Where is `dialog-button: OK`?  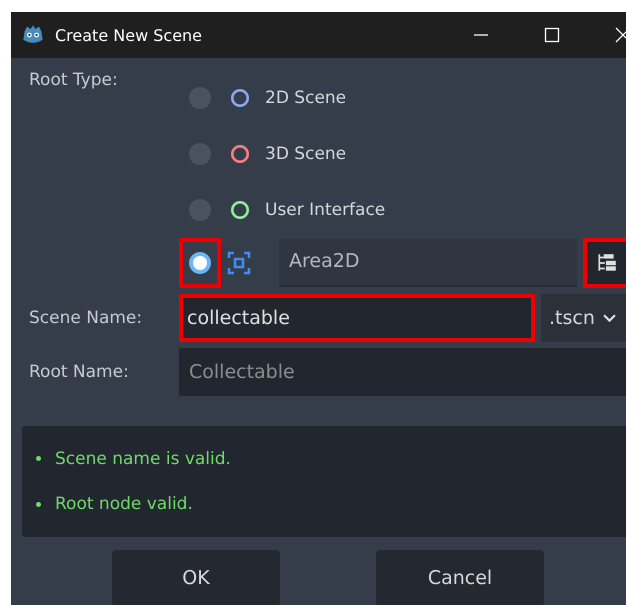 dialog-button: OK is located at coordinates (196, 577).